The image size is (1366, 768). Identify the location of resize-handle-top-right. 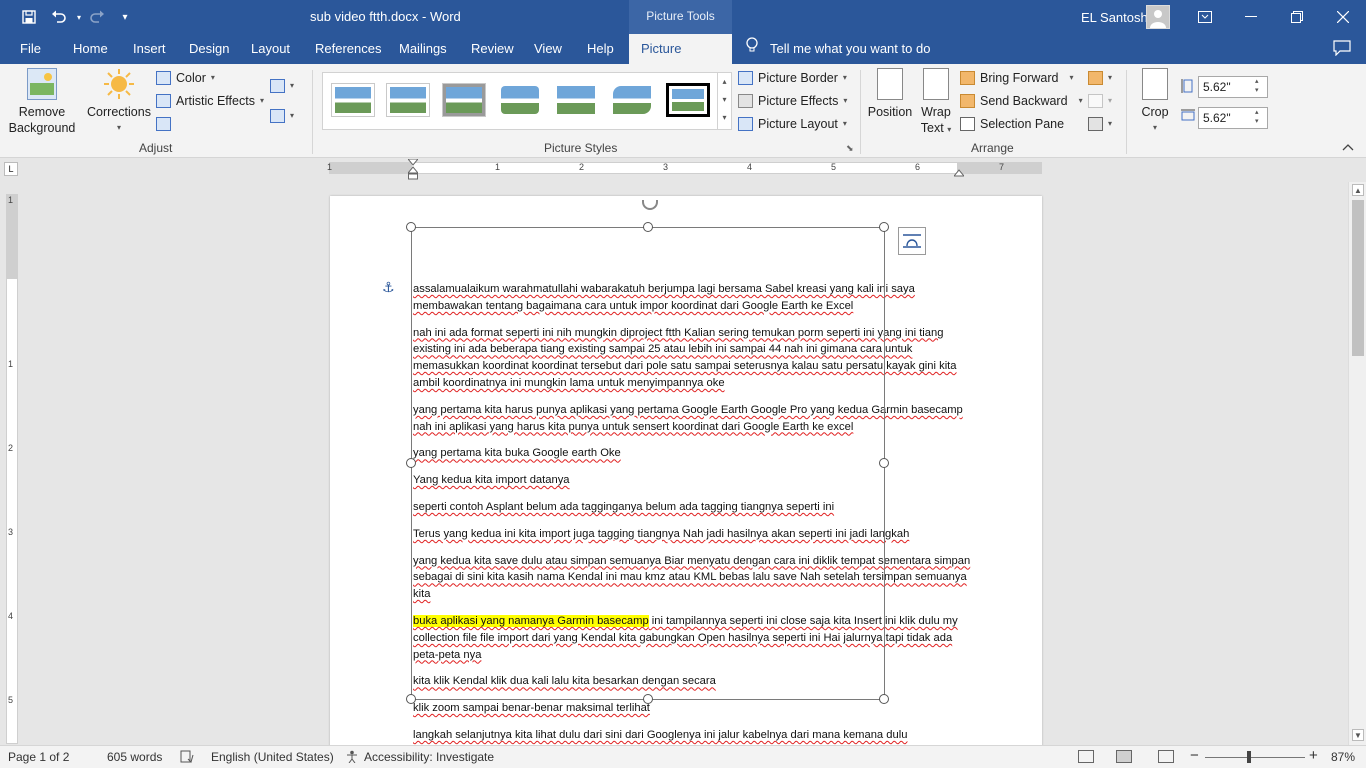
(884, 227).